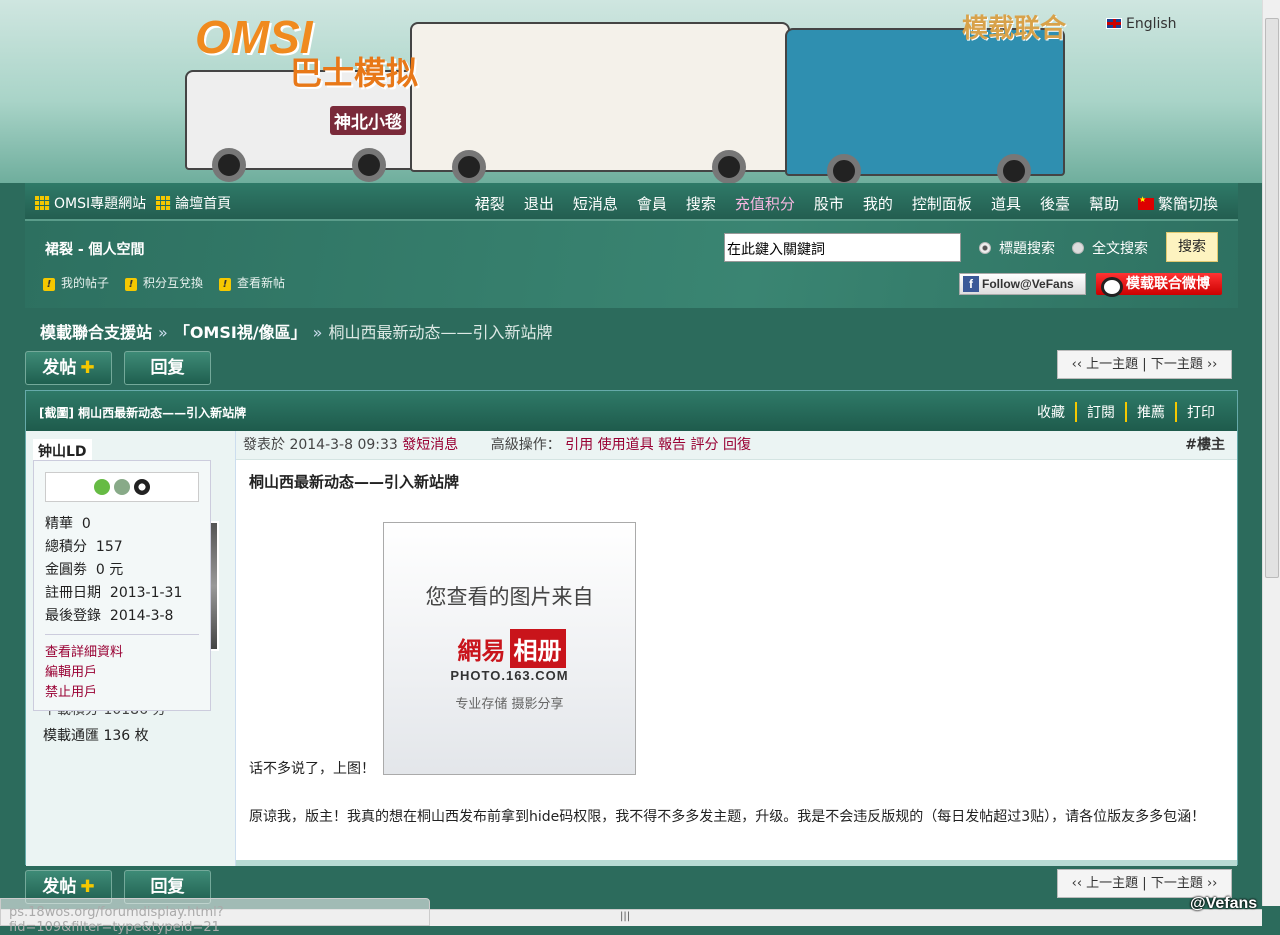  I want to click on floor-number: #樓主, so click(1205, 445).